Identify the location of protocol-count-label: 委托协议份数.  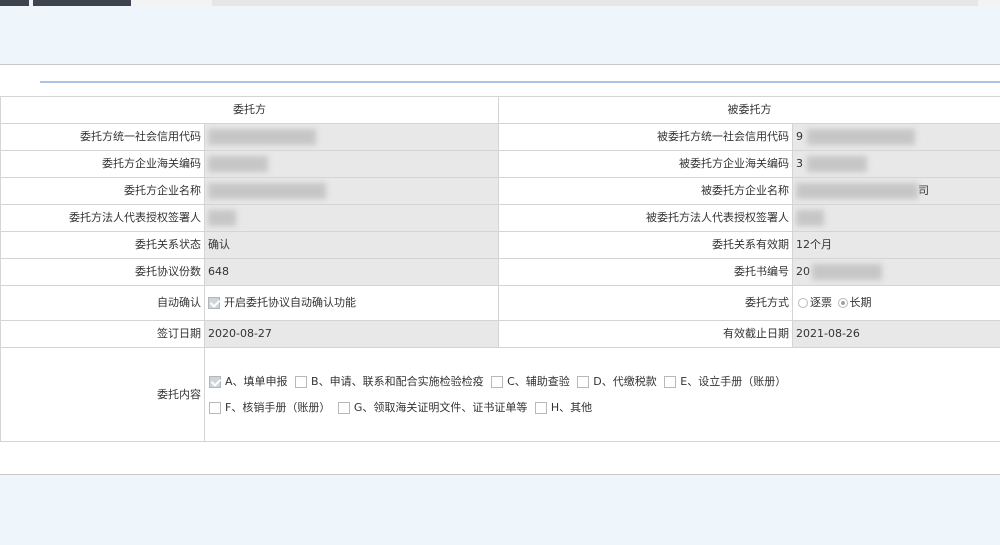
(102, 272).